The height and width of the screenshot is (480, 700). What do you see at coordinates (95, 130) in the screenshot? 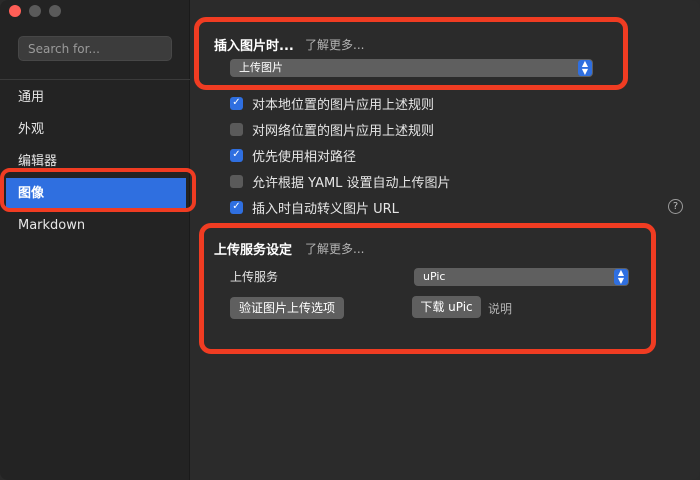
I see `sidebar-item-appearance: 外观` at bounding box center [95, 130].